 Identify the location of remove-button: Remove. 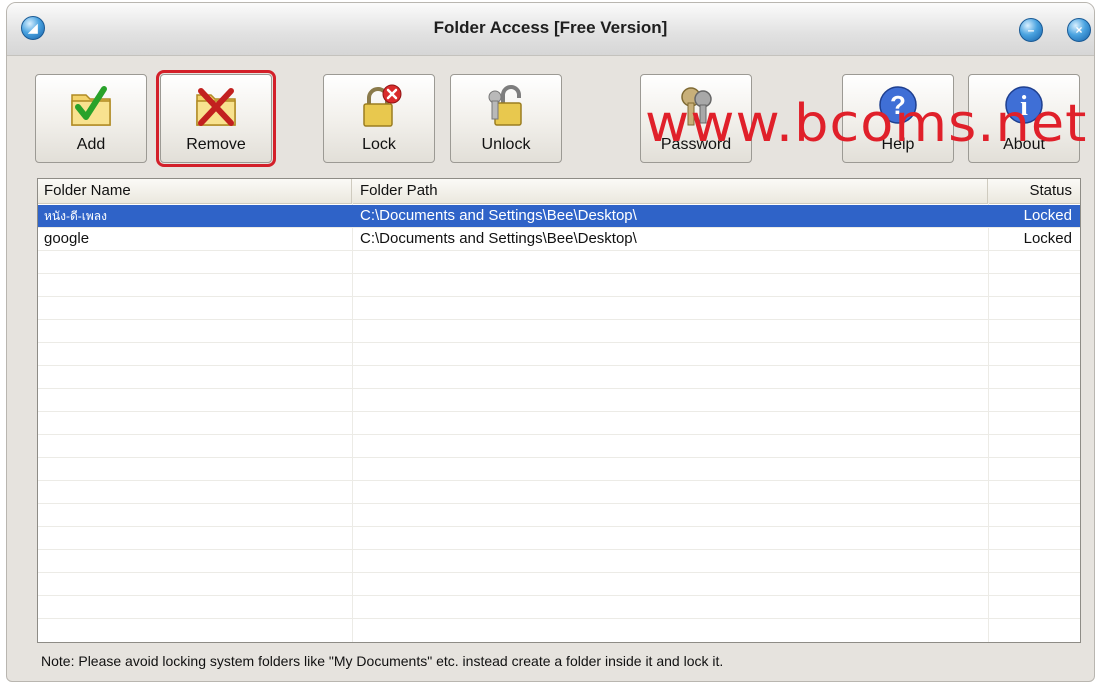
(216, 118).